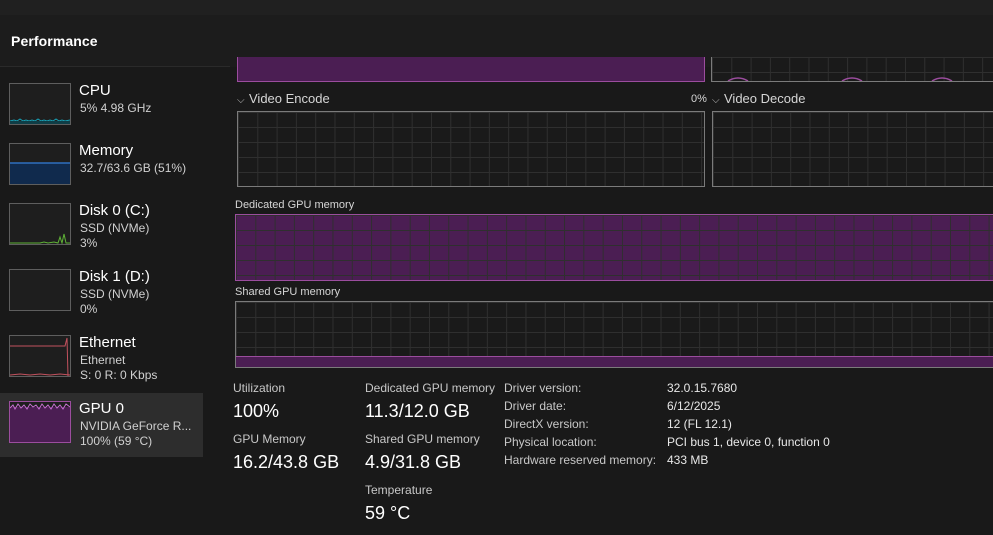 The width and height of the screenshot is (993, 535). I want to click on temperature-value: 59 °C, so click(388, 513).